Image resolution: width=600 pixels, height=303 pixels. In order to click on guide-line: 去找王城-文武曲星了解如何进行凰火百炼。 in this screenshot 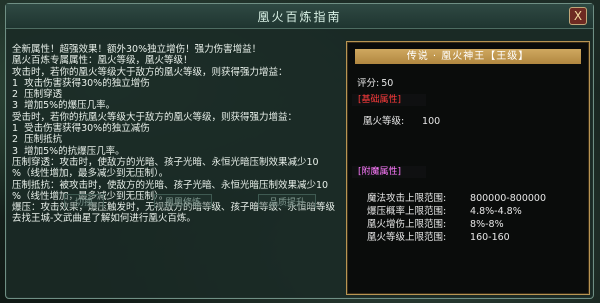, I will do `click(104, 219)`.